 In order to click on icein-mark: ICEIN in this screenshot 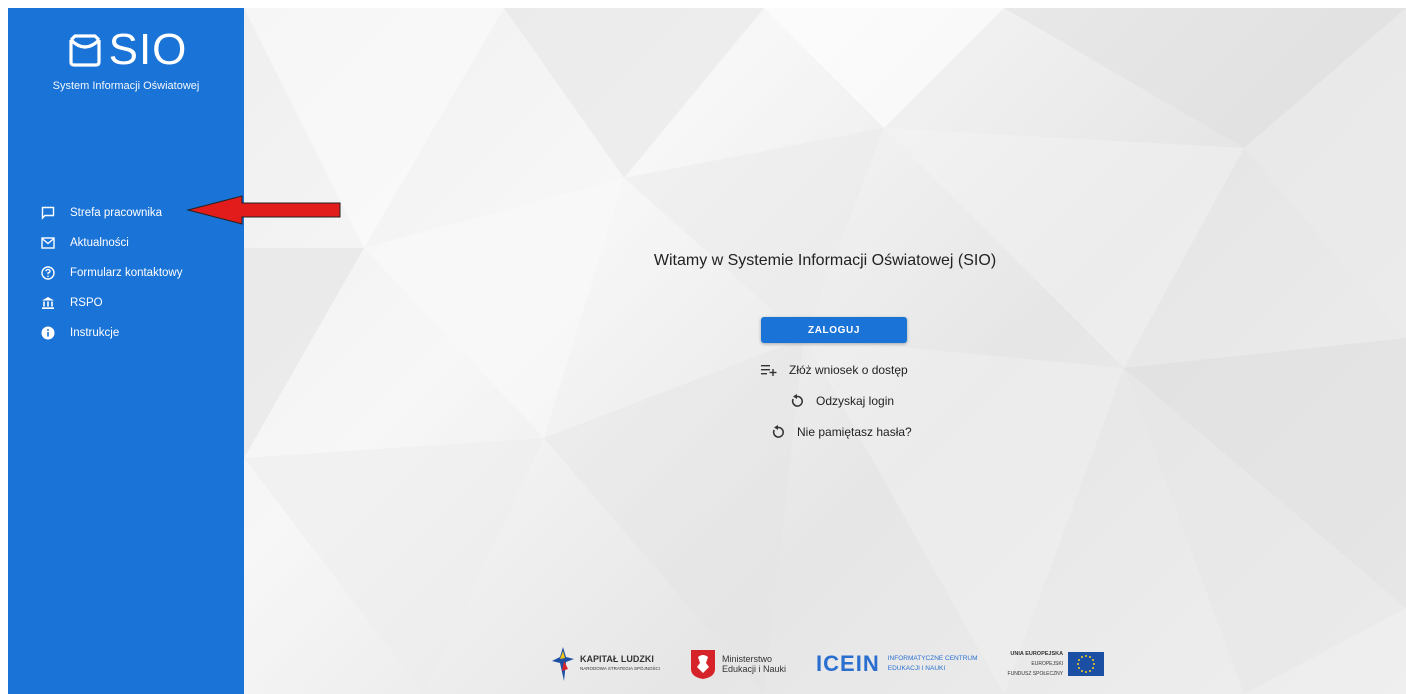, I will do `click(848, 663)`.